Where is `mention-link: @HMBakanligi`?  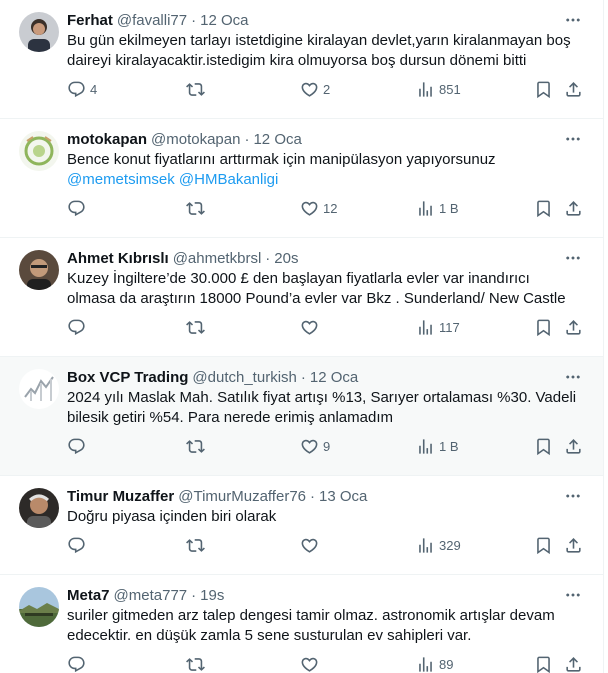
mention-link: @HMBakanligi is located at coordinates (228, 179).